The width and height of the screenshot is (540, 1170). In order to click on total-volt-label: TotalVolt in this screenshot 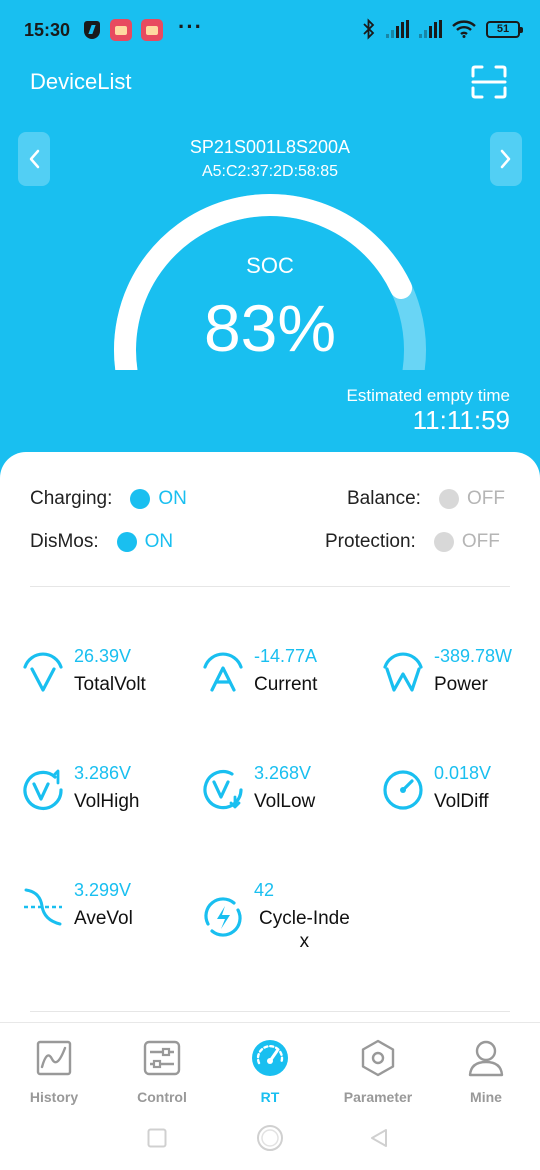, I will do `click(110, 684)`.